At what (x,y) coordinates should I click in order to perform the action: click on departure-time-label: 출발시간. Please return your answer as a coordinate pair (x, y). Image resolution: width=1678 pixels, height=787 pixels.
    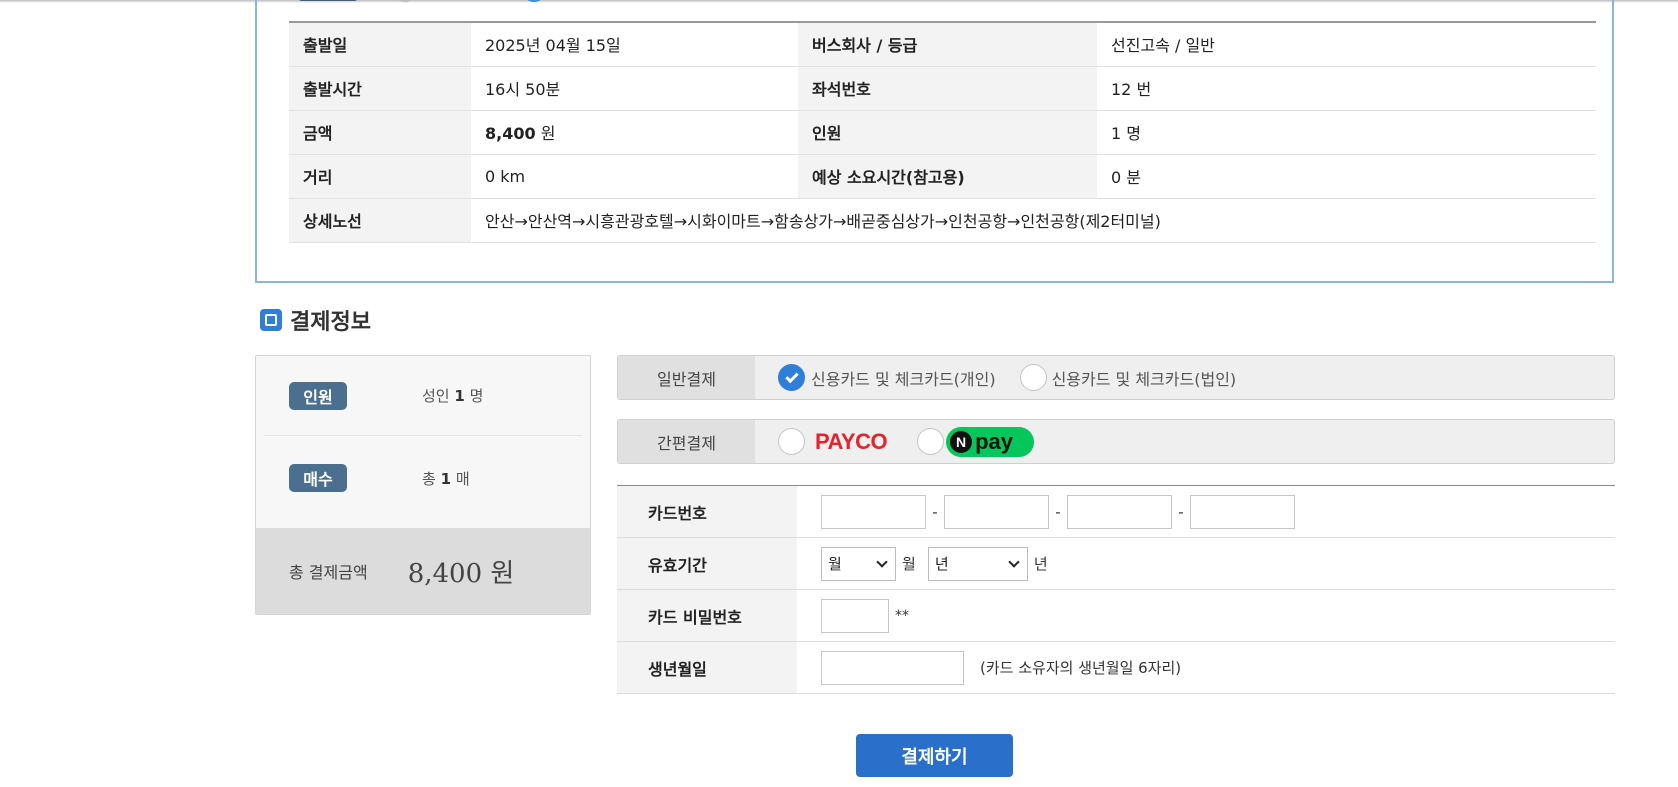
    Looking at the image, I should click on (380, 88).